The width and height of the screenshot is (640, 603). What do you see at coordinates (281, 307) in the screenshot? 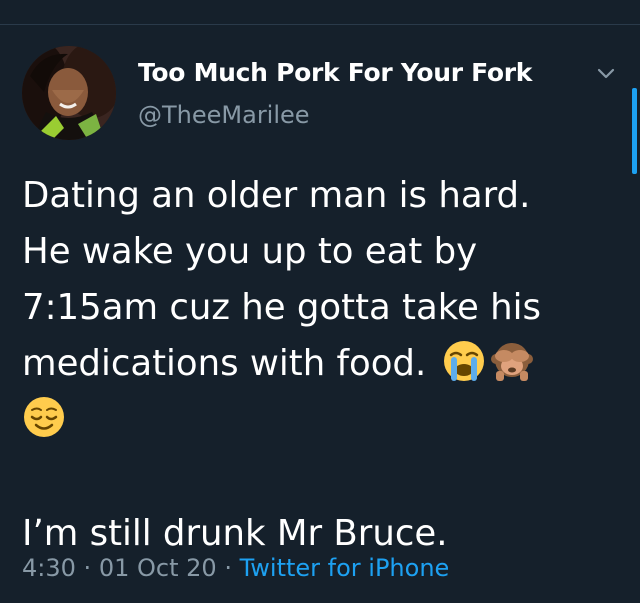
I see `tweet-line: 7:15am cuz he gotta take his` at bounding box center [281, 307].